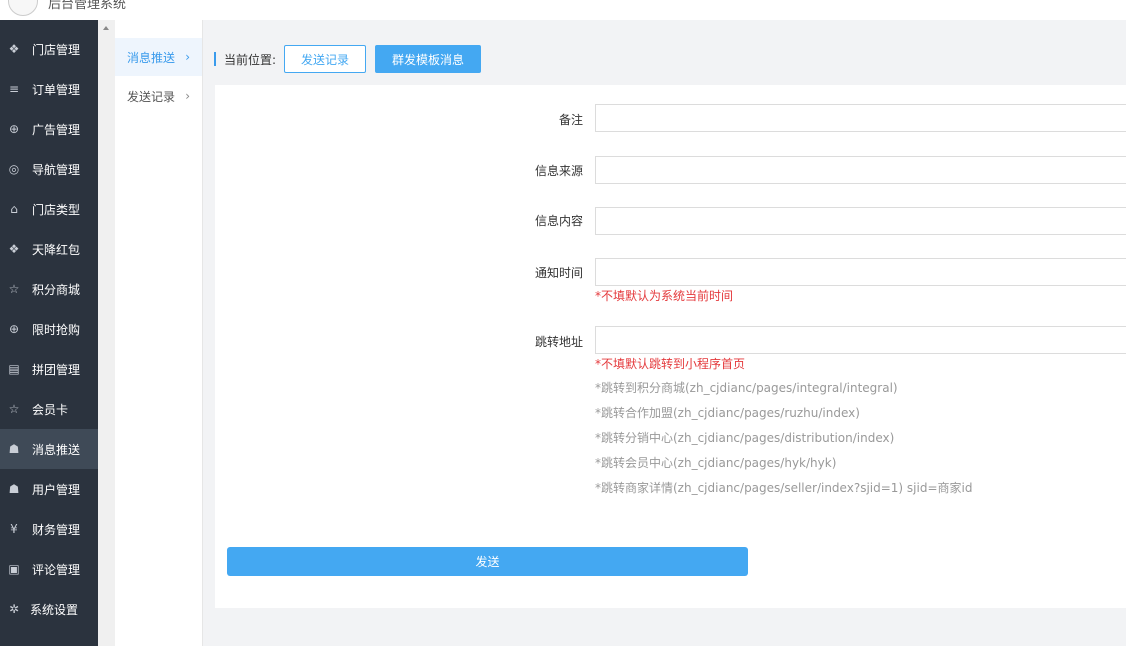 The width and height of the screenshot is (1126, 646). Describe the element at coordinates (14, 209) in the screenshot. I see `bank-icon: ⌂` at that location.